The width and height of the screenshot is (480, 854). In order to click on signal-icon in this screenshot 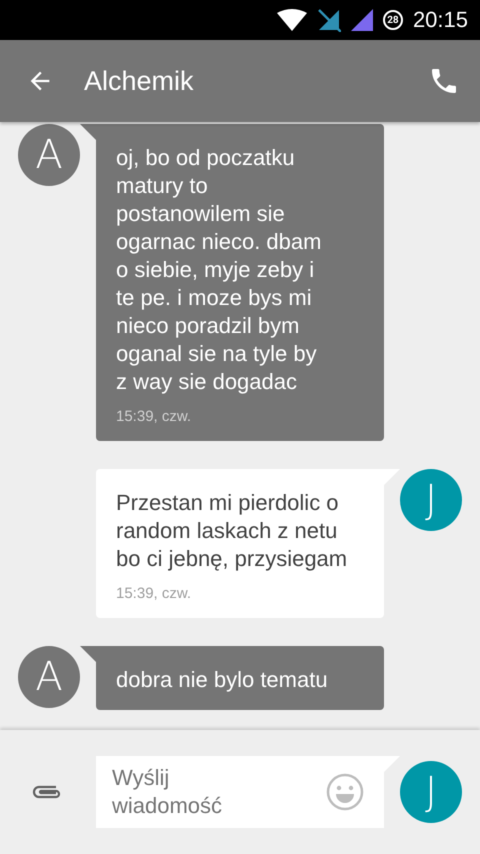, I will do `click(361, 20)`.